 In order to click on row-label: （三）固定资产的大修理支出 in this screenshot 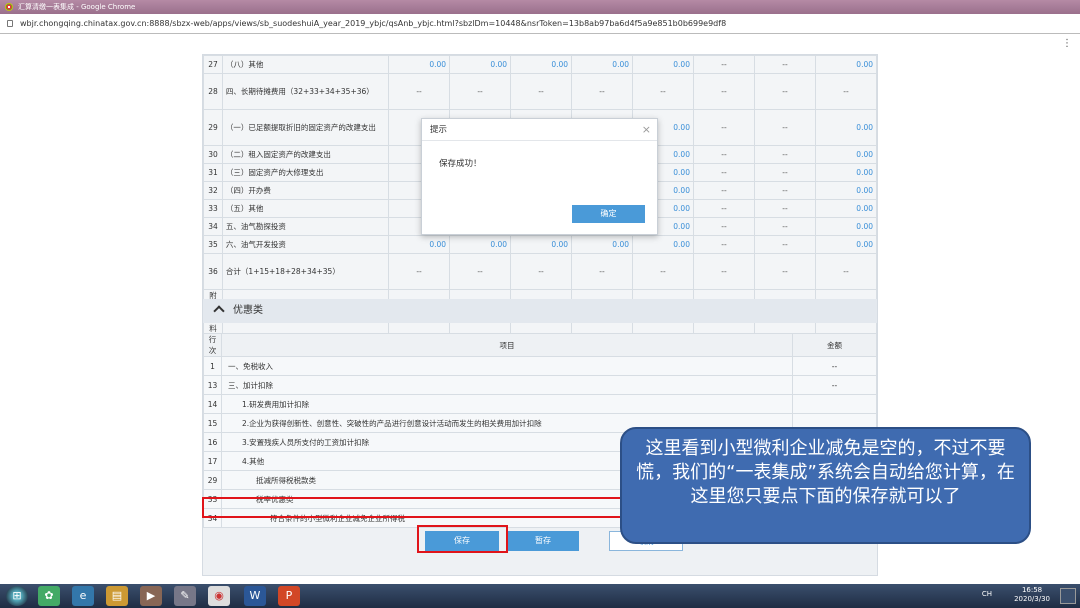, I will do `click(305, 172)`.